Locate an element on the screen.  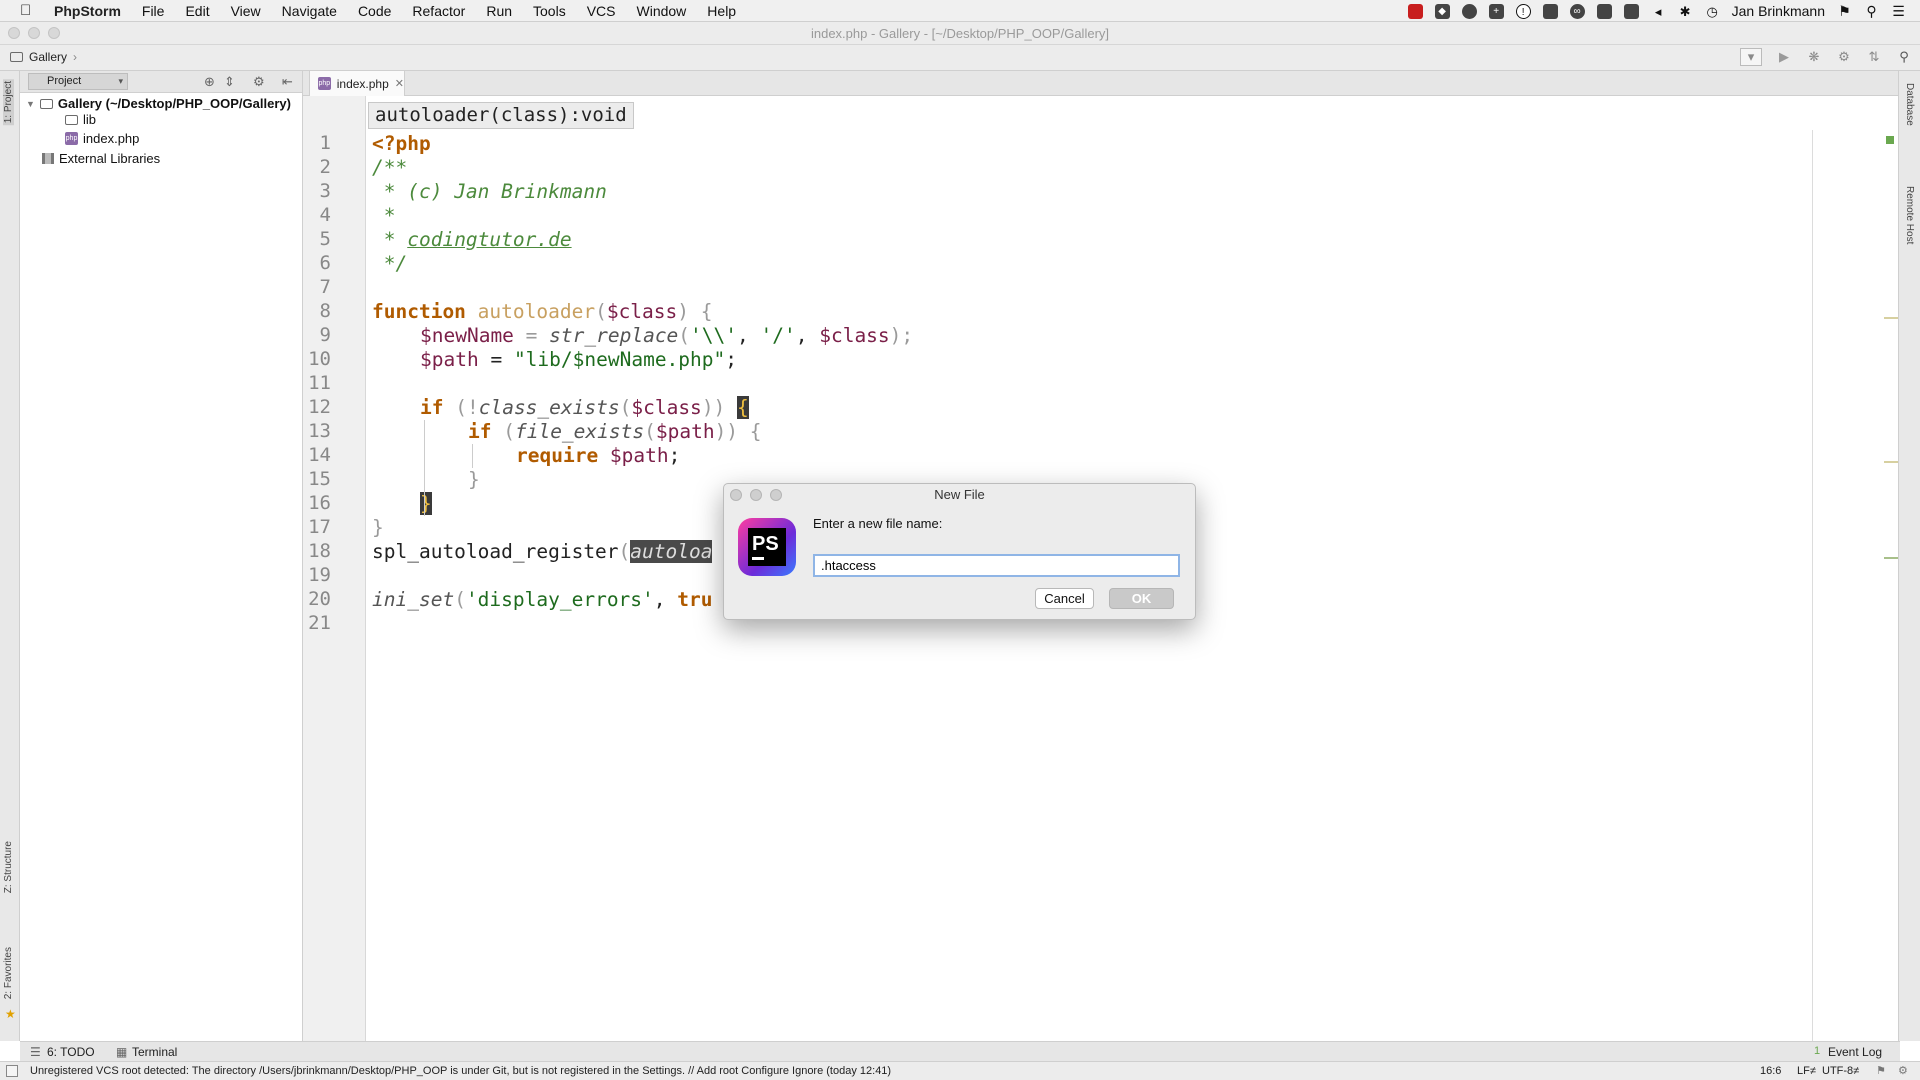
menu-run: Run is located at coordinates (499, 11).